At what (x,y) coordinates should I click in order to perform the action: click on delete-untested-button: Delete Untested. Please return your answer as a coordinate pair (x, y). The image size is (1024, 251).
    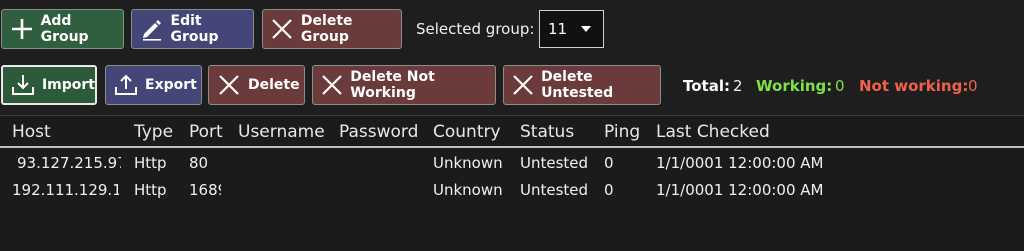
    Looking at the image, I should click on (582, 85).